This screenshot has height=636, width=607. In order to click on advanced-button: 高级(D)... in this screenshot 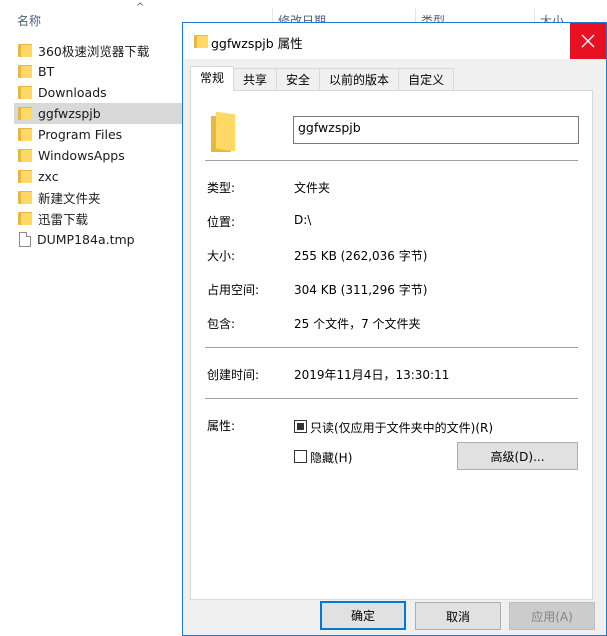, I will do `click(517, 456)`.